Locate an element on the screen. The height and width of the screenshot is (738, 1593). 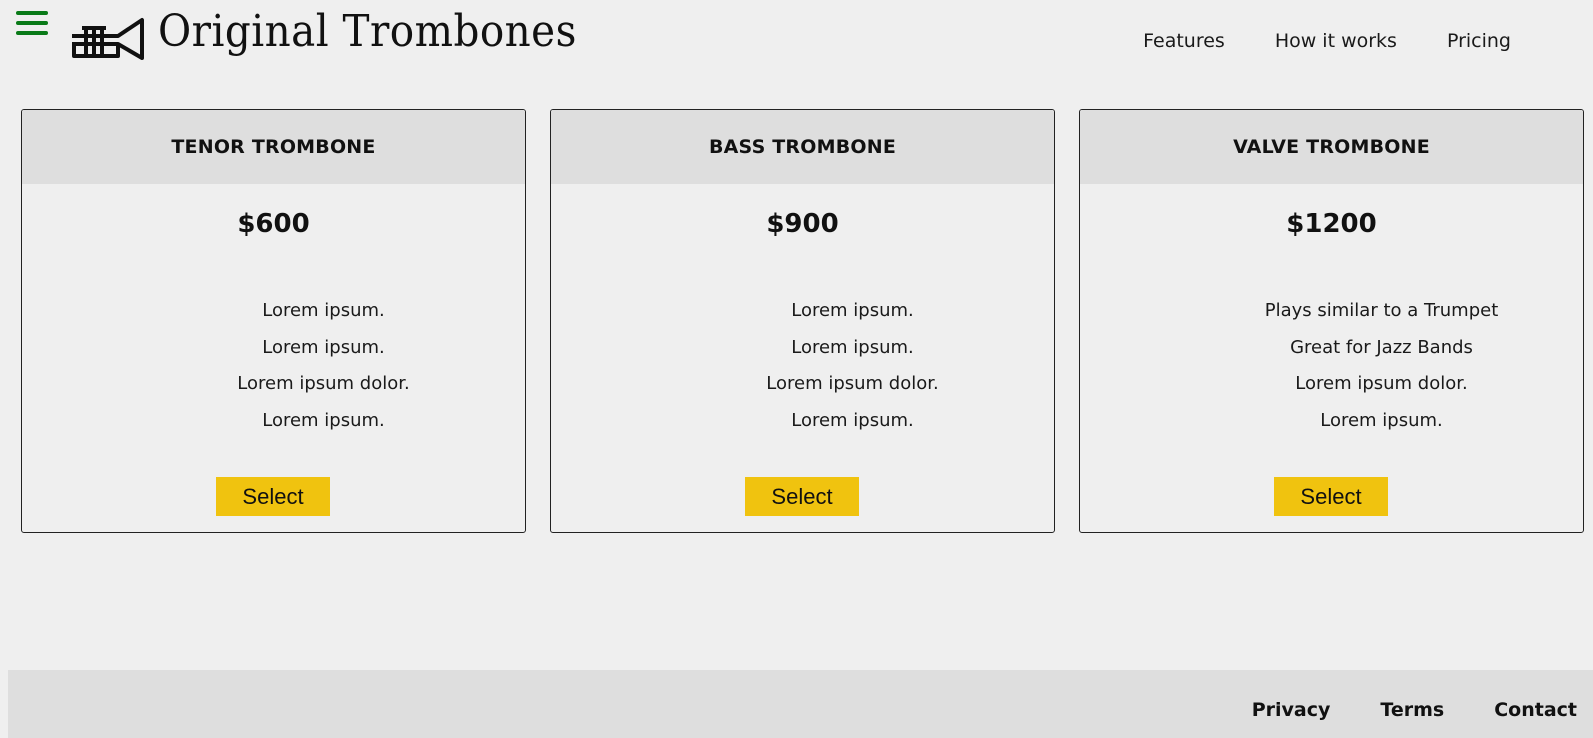
select-button-bass: Select is located at coordinates (802, 496).